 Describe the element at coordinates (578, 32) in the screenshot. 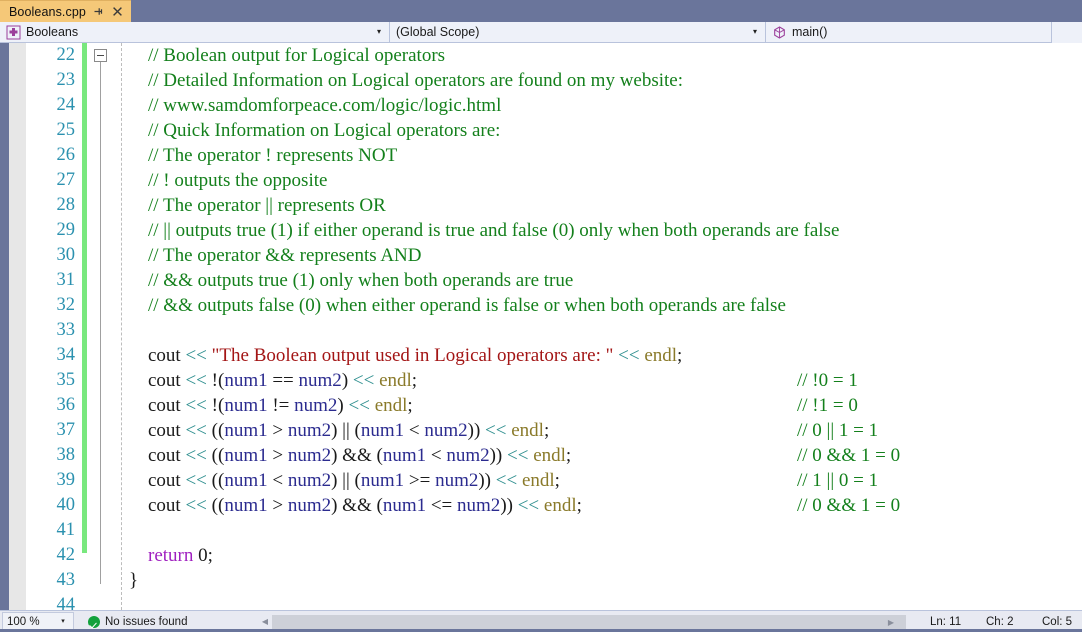

I see `scope-dropdown: (Global Scope) ▾` at that location.